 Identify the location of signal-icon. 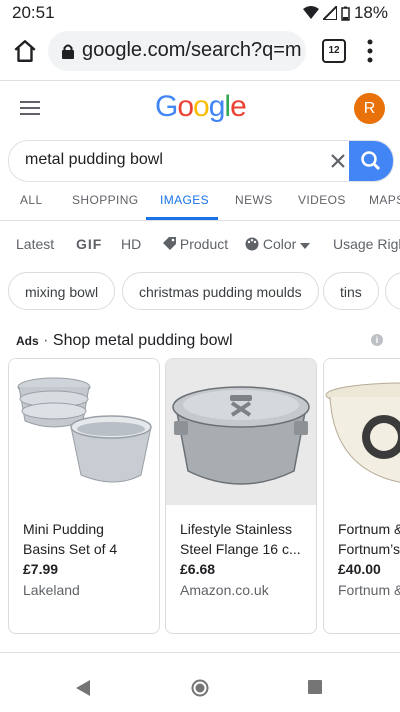
(329, 13).